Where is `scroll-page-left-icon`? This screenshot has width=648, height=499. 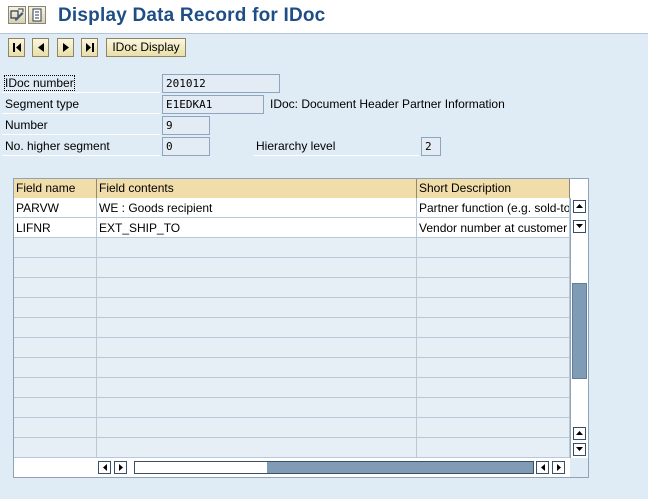
scroll-page-left-icon is located at coordinates (542, 467).